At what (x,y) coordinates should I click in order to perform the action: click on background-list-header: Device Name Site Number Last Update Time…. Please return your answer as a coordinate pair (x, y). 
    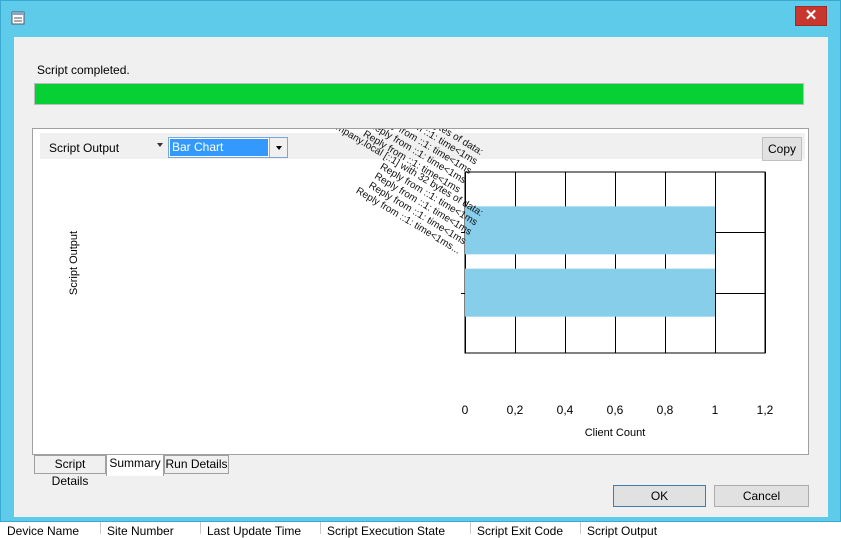
    Looking at the image, I should click on (420, 529).